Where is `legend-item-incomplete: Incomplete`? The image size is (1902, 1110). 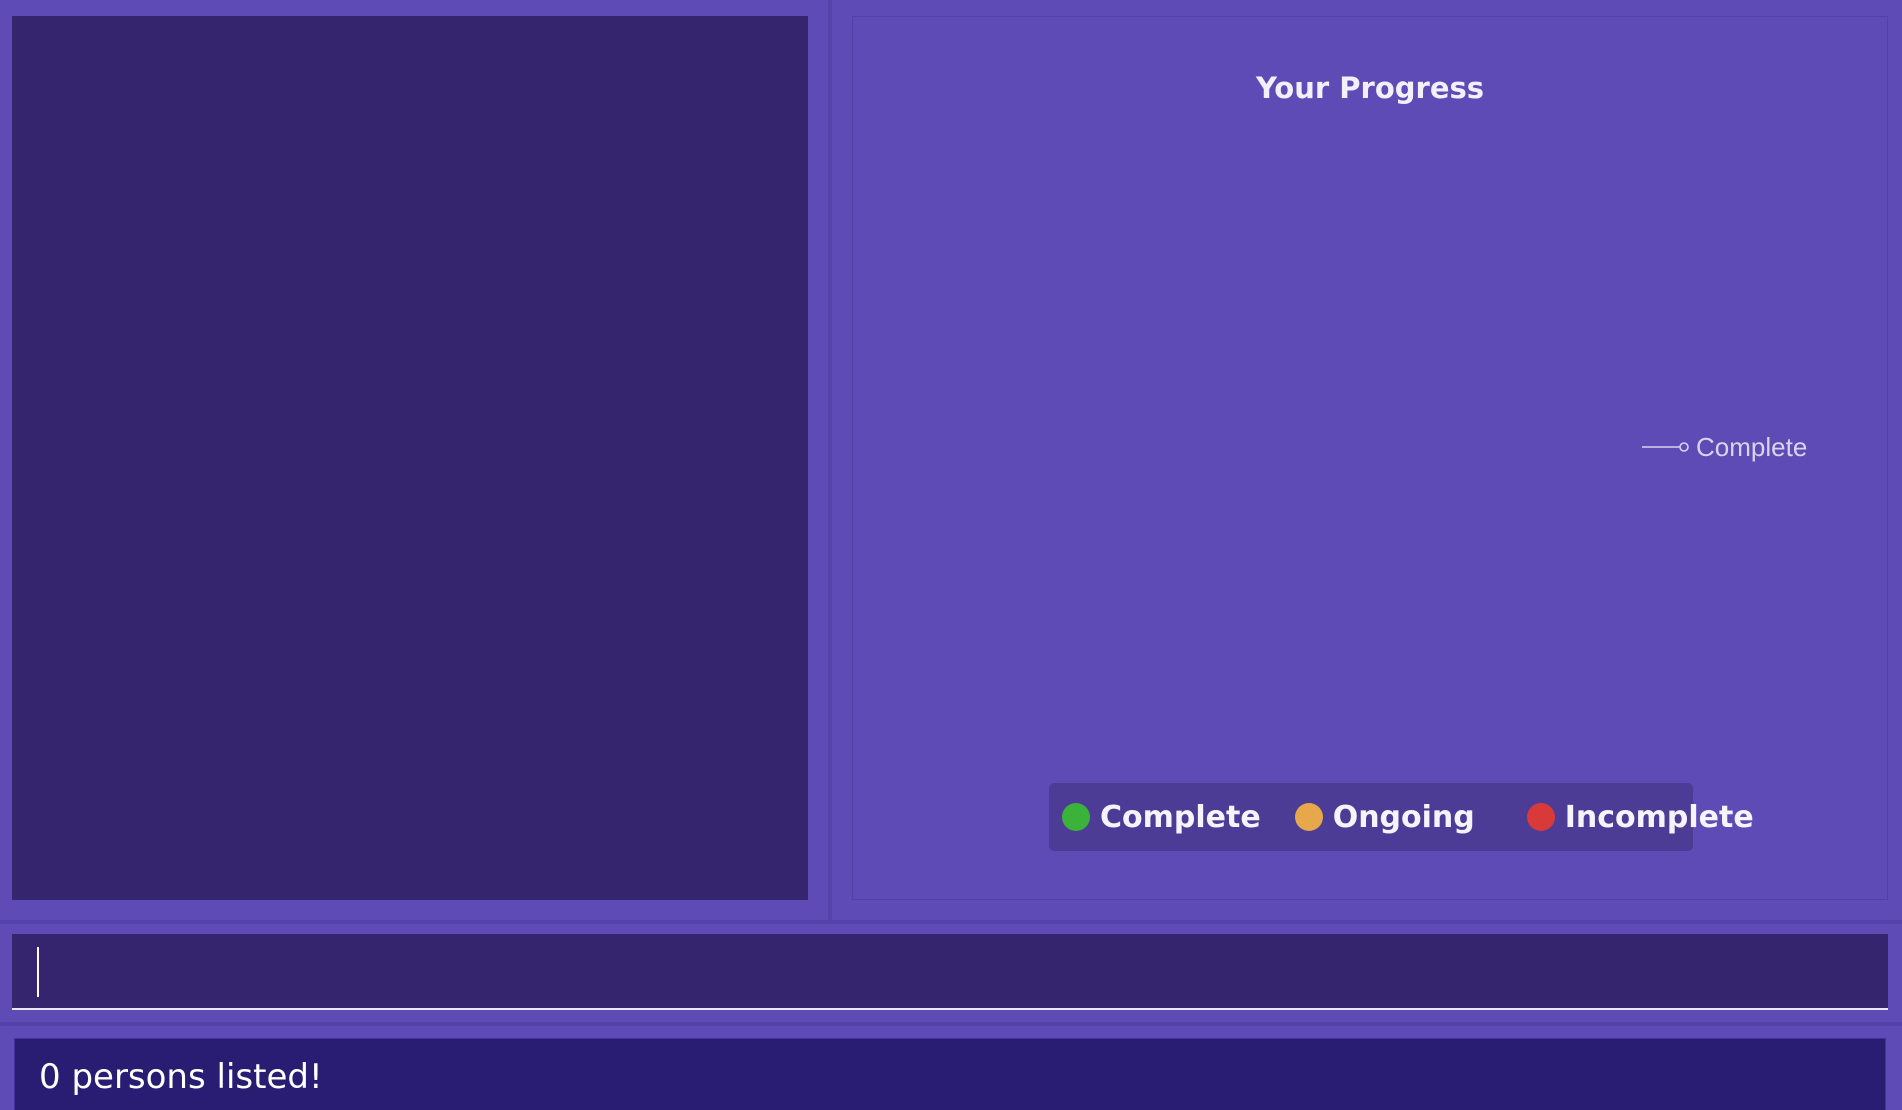 legend-item-incomplete: Incomplete is located at coordinates (1640, 817).